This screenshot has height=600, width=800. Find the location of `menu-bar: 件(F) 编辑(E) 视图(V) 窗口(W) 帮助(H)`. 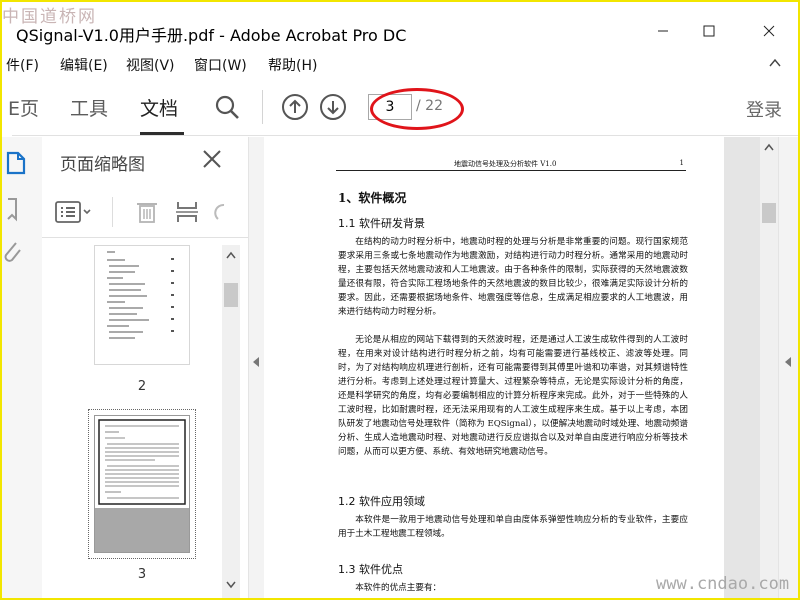

menu-bar: 件(F) 编辑(E) 视图(V) 窗口(W) 帮助(H) is located at coordinates (400, 64).